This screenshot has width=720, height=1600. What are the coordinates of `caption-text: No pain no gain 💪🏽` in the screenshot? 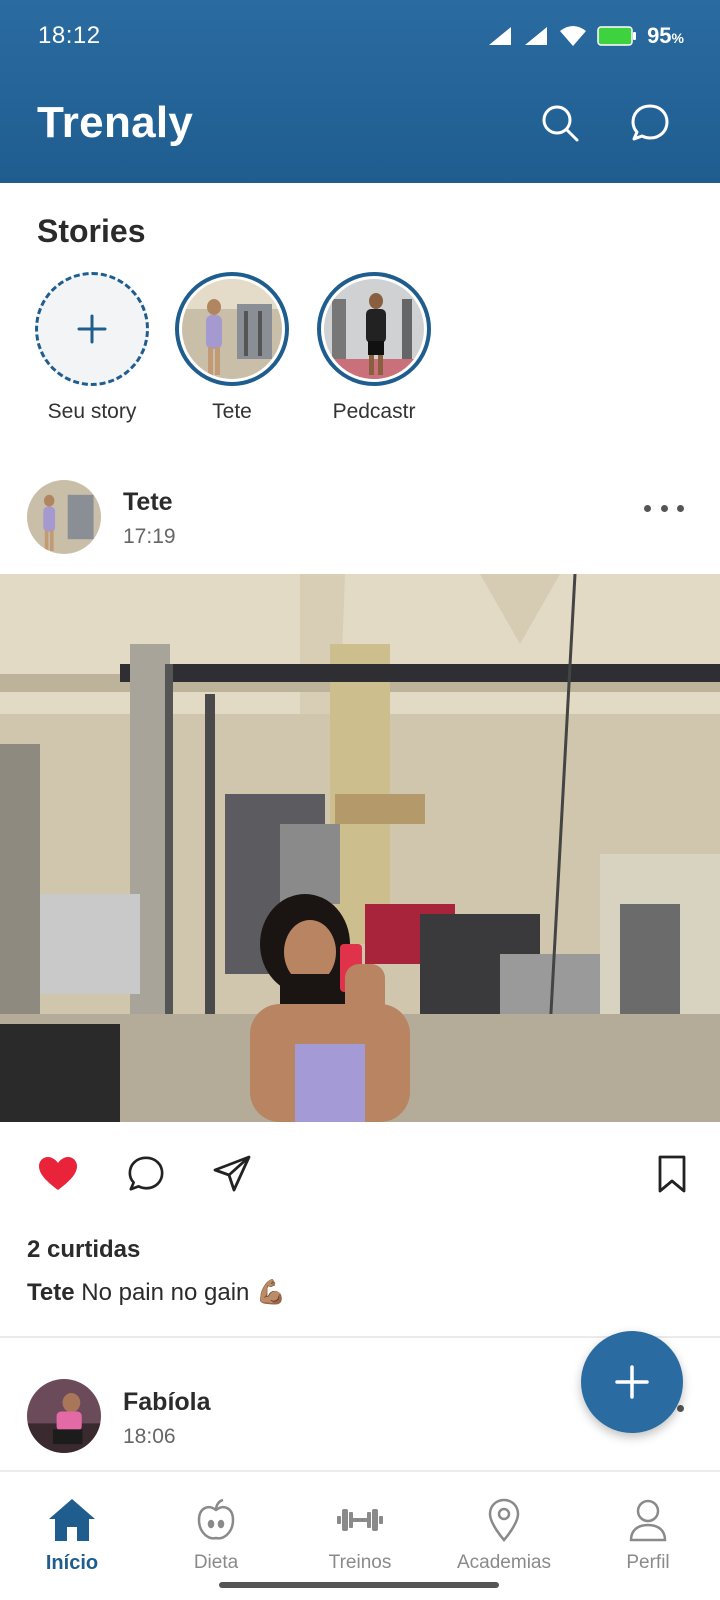 It's located at (183, 1292).